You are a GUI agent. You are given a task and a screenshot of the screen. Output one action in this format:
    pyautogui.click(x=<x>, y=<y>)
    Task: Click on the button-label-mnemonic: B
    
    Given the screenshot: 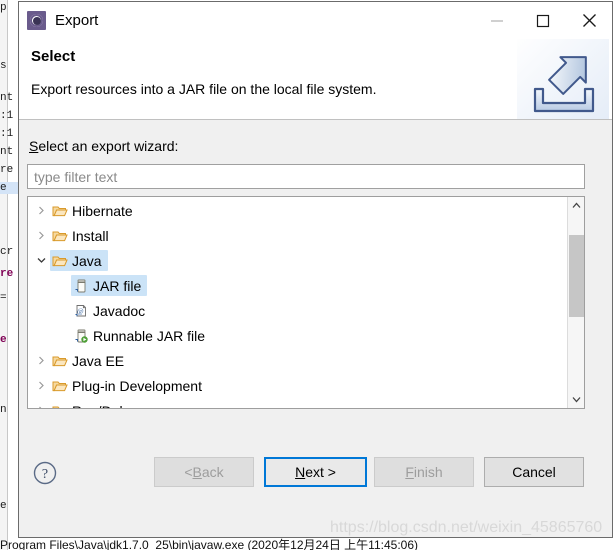 What is the action you would take?
    pyautogui.click(x=197, y=472)
    